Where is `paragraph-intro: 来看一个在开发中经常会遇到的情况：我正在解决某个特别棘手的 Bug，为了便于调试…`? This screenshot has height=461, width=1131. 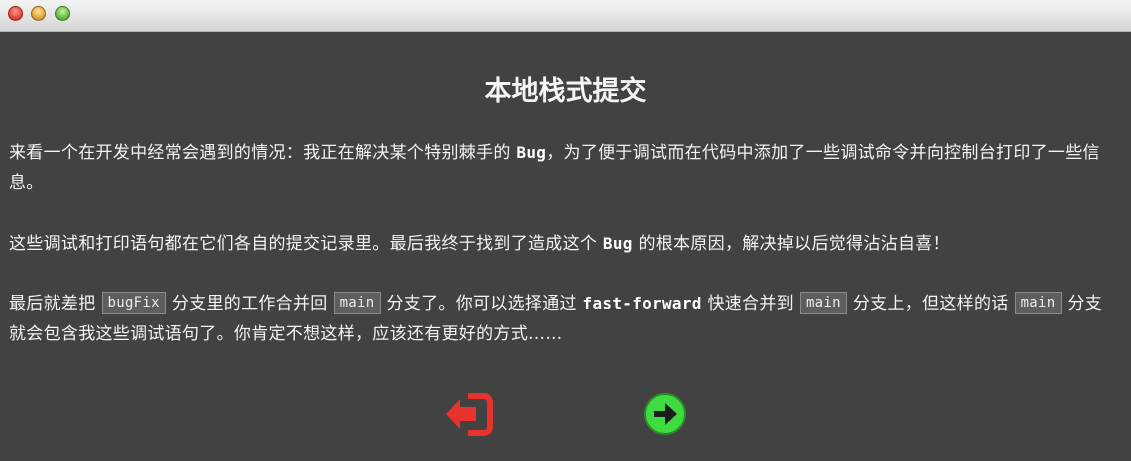
paragraph-intro: 来看一个在开发中经常会遇到的情况：我正在解决某个特别棘手的 Bug，为了便于调试… is located at coordinates (564, 168).